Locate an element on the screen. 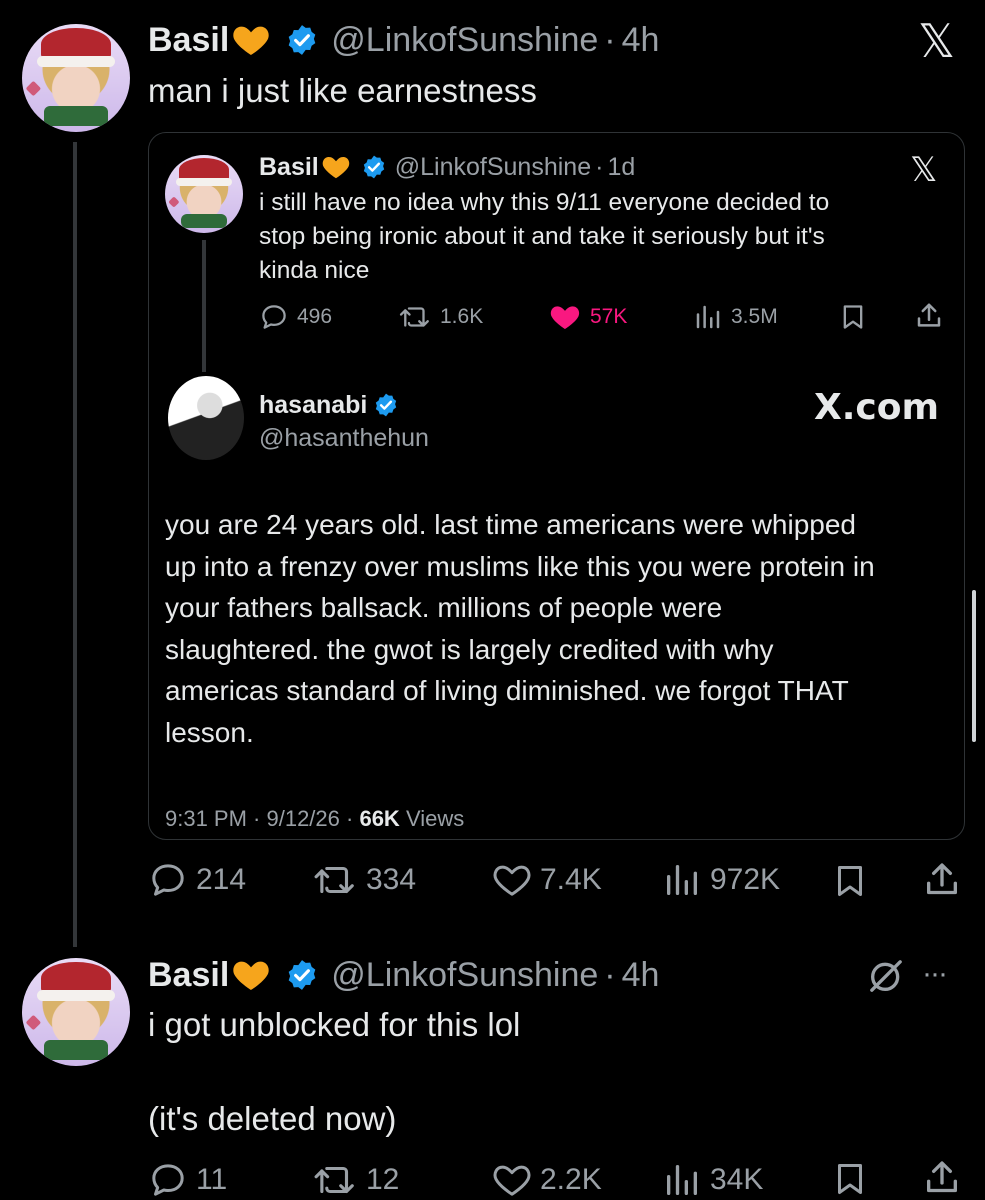 The image size is (985, 1200). quoted-header: Basil @LinkofSunshine · 1d is located at coordinates (447, 167).